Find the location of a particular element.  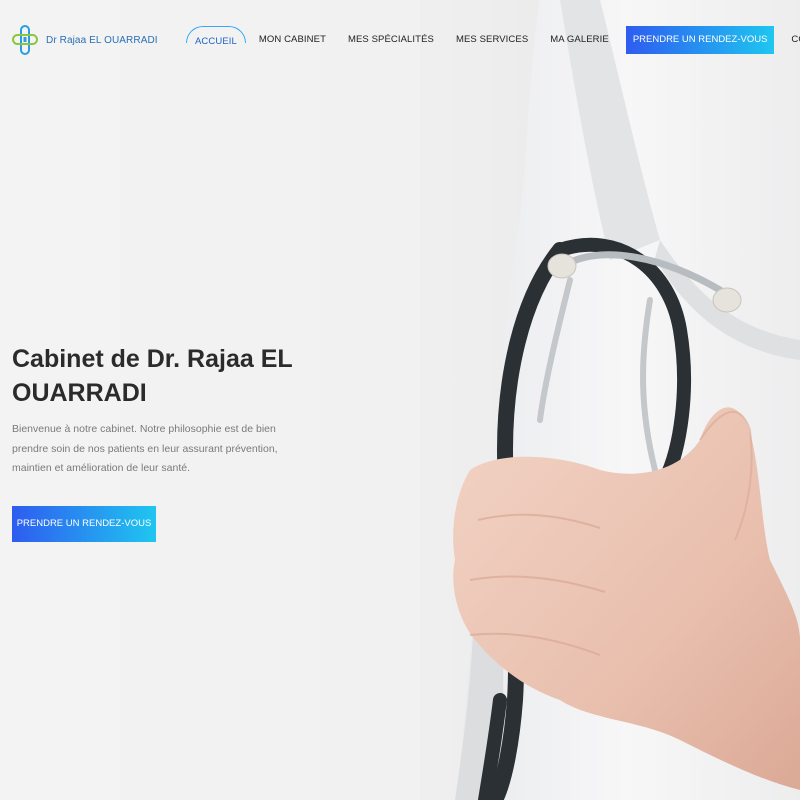

site-logo: Dr Rajaa EL OUARRADI is located at coordinates (85, 40).